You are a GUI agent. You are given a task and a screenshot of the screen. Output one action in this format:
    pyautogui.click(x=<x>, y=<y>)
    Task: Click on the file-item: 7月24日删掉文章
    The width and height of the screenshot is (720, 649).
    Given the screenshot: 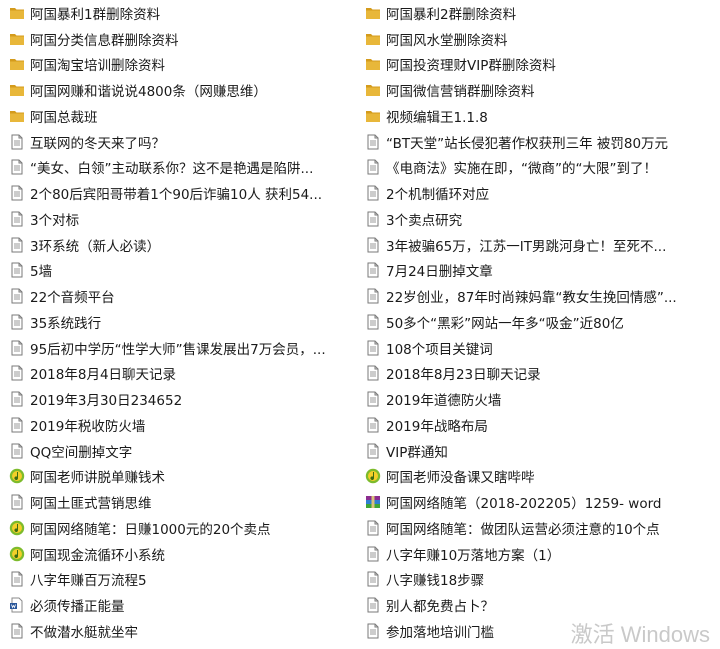 What is the action you would take?
    pyautogui.click(x=538, y=271)
    